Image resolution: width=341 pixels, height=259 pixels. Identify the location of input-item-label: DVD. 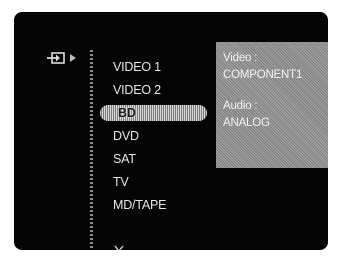
(126, 136).